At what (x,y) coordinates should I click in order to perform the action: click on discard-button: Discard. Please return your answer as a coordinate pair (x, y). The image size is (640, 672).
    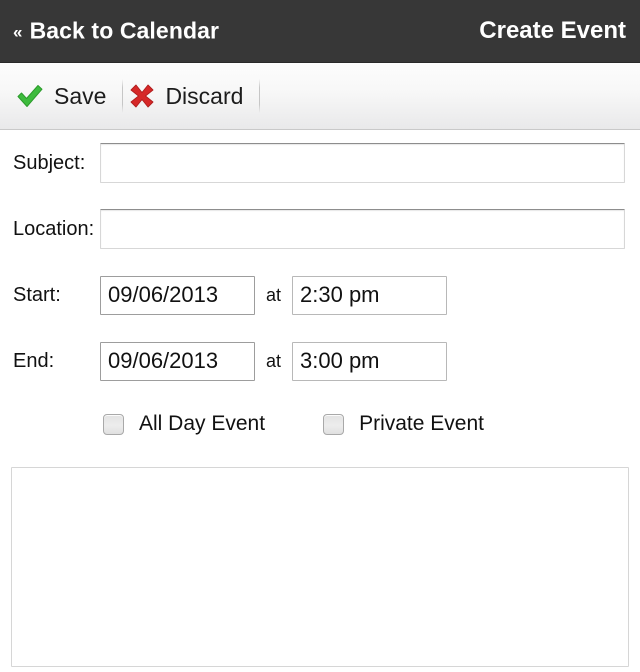
    Looking at the image, I should click on (191, 96).